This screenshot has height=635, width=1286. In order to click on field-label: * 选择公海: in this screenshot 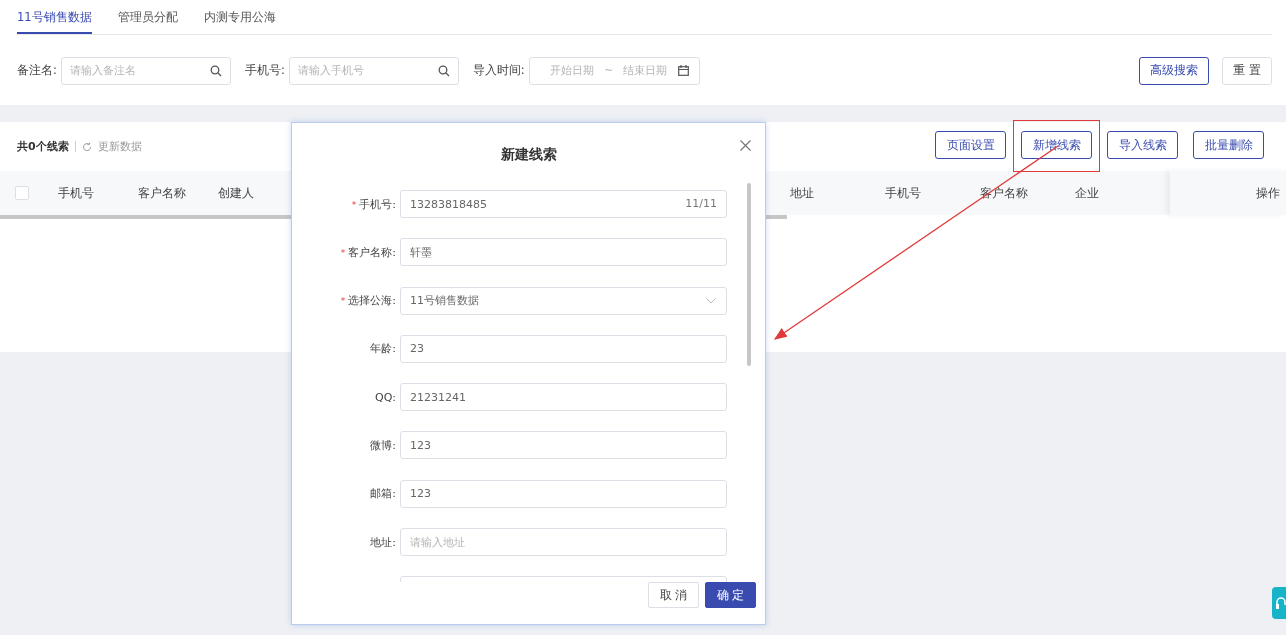, I will do `click(368, 301)`.